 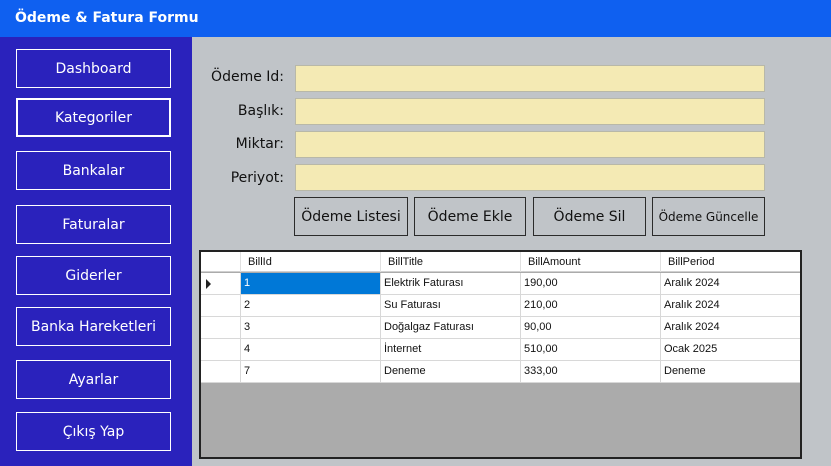 I want to click on odeme-sil-button: Ödeme Sil, so click(x=589, y=216).